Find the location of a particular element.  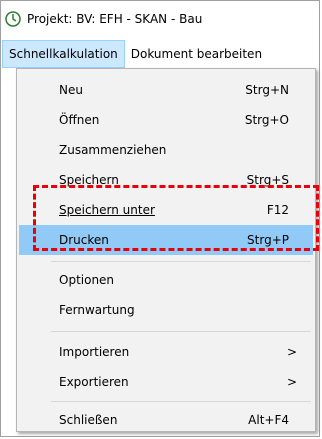

menu-item-oeffnen: Öffnen Strg+O is located at coordinates (166, 120).